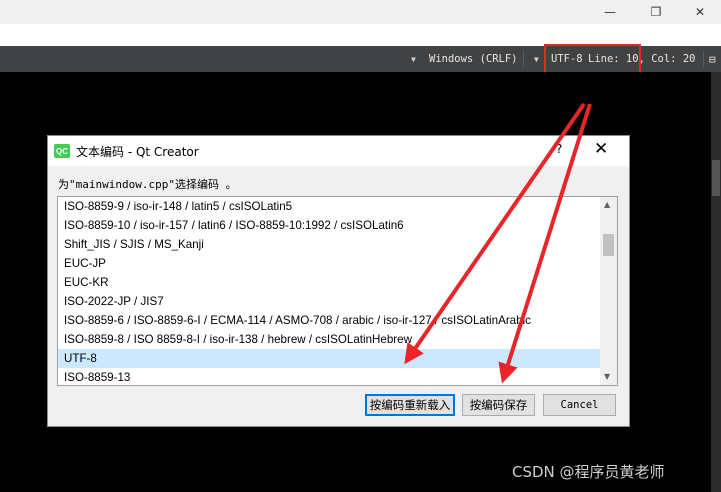 Image resolution: width=721 pixels, height=492 pixels. What do you see at coordinates (716, 178) in the screenshot?
I see `editor-scrollbar-thumb` at bounding box center [716, 178].